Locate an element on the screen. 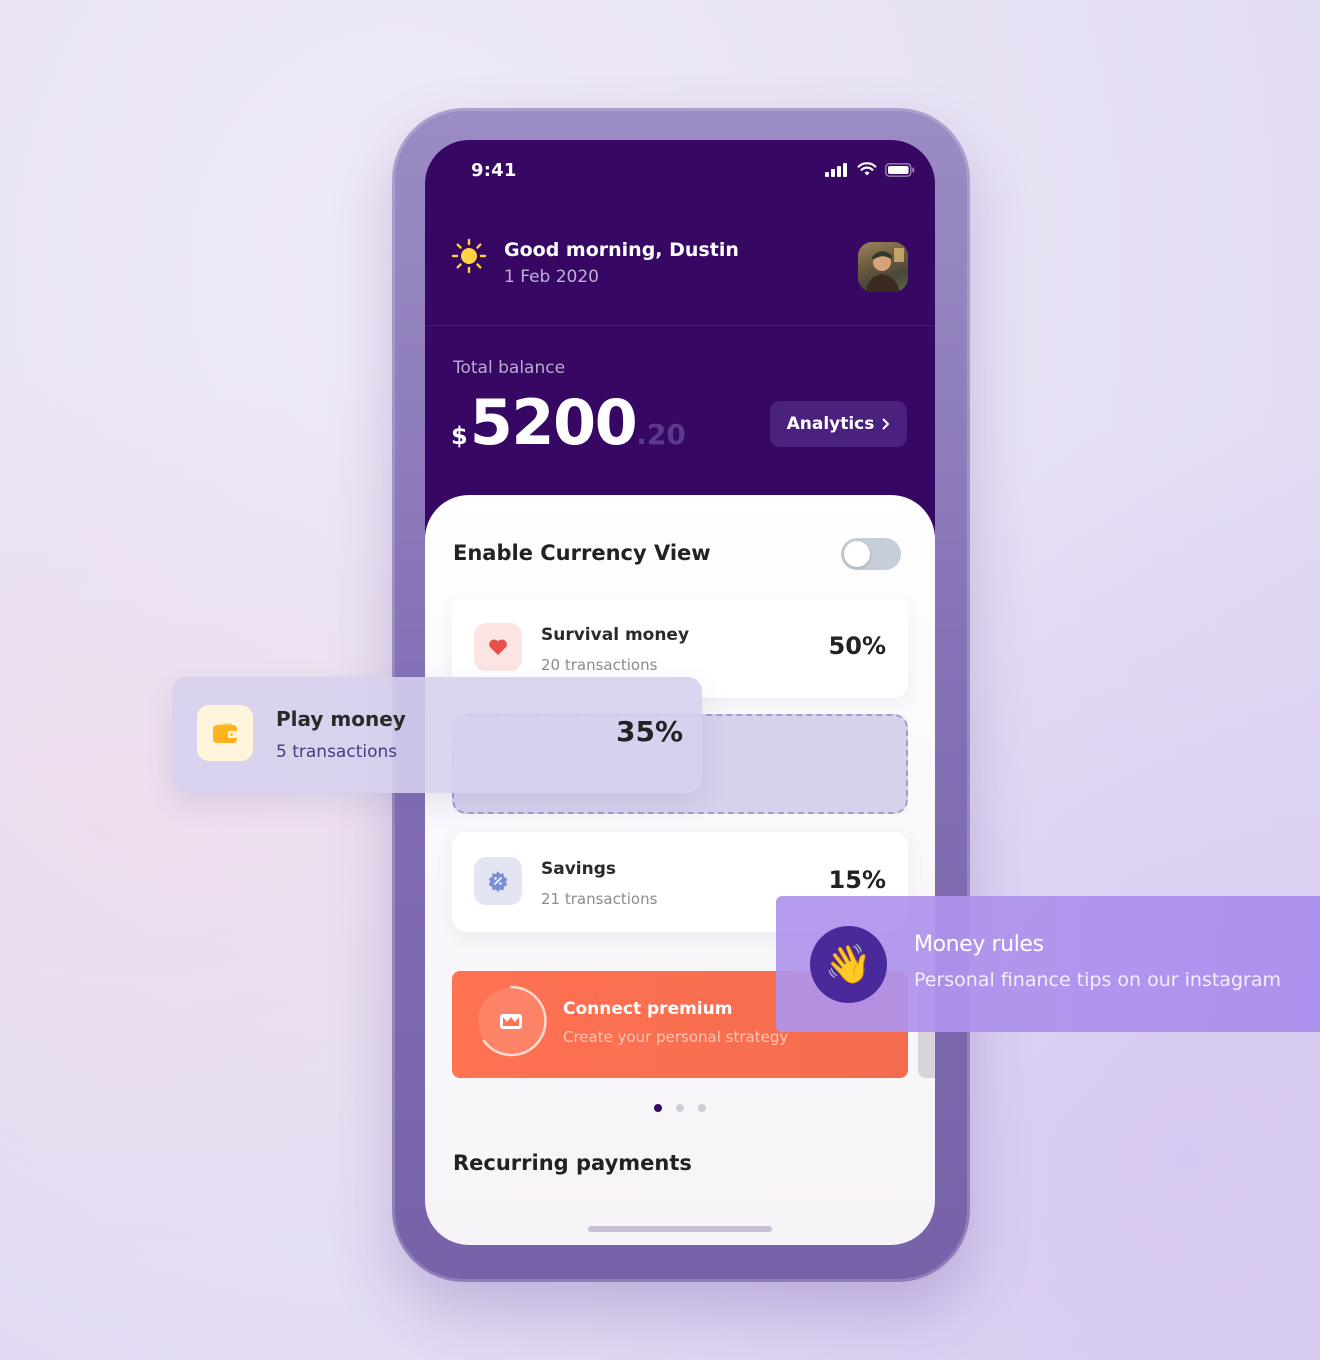 This screenshot has width=1320, height=1360. greeting-date: 1 Feb 2020 is located at coordinates (551, 277).